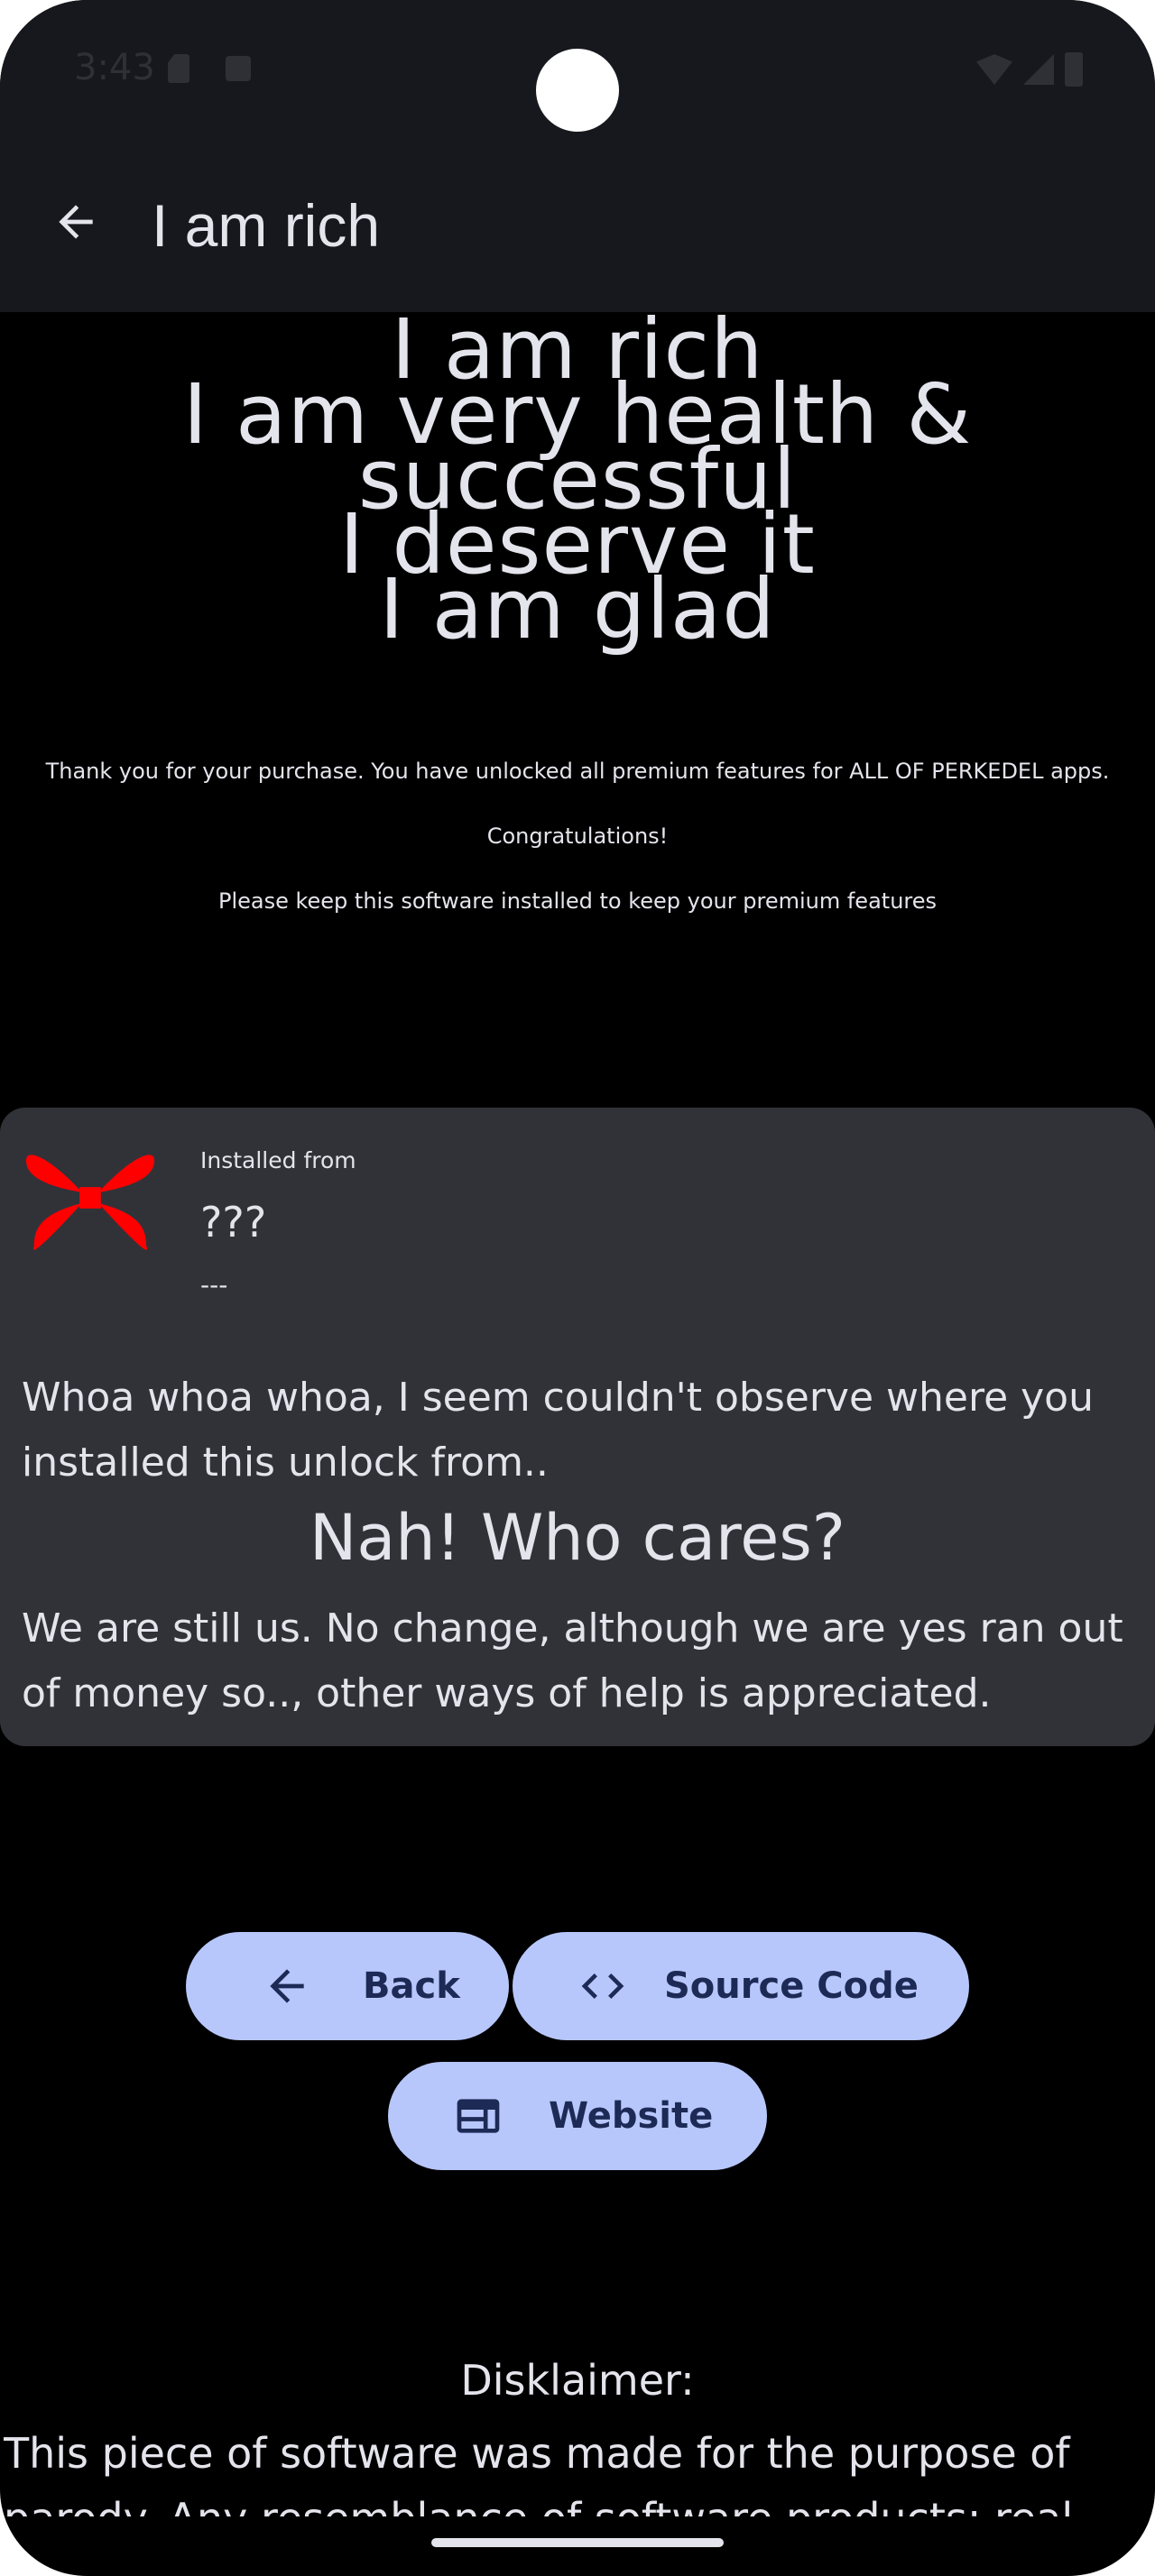  Describe the element at coordinates (239, 68) in the screenshot. I see `a-icon` at that location.